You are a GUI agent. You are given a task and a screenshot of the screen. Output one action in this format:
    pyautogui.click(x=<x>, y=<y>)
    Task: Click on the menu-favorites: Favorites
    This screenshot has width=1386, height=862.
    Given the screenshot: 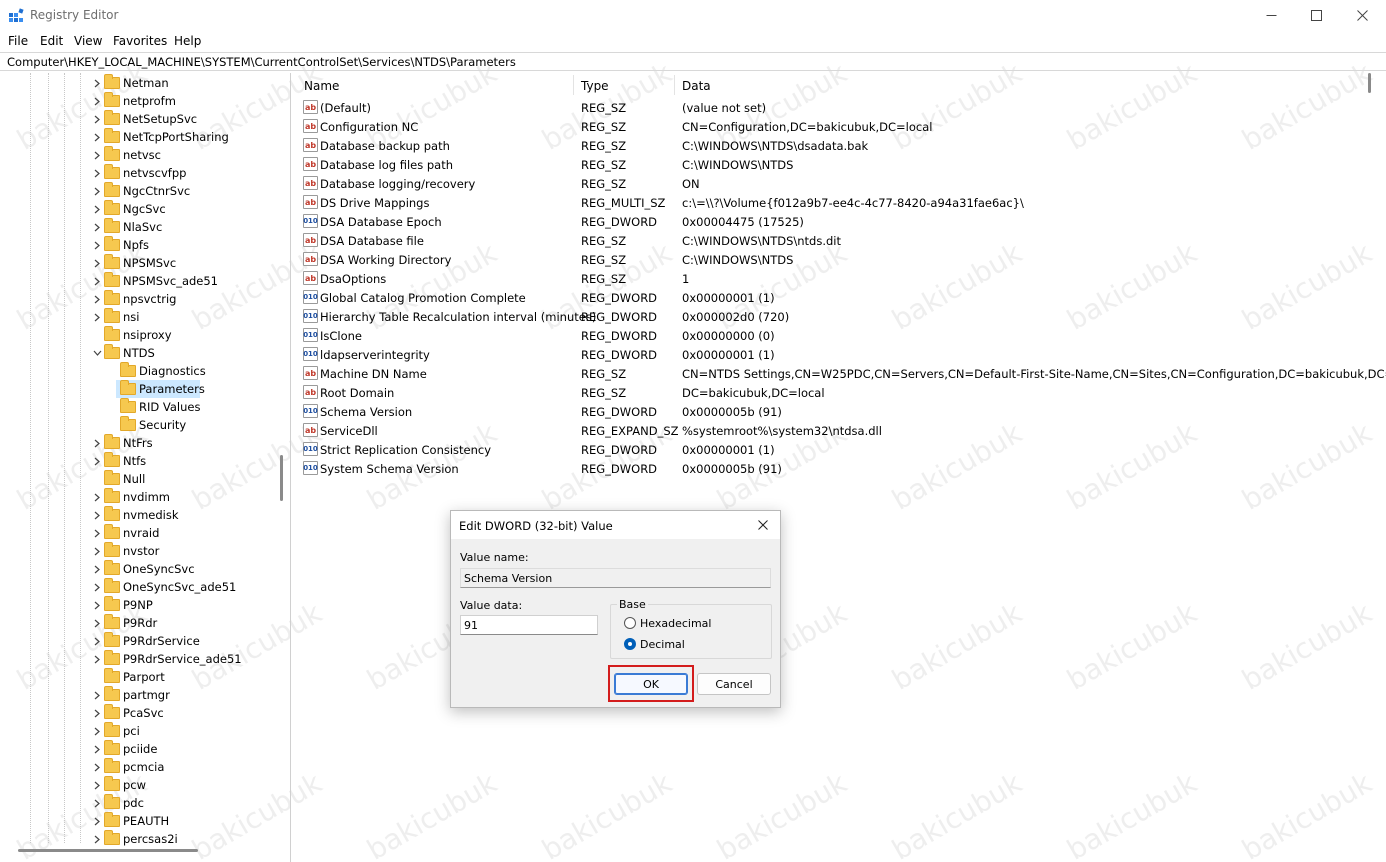 What is the action you would take?
    pyautogui.click(x=140, y=41)
    